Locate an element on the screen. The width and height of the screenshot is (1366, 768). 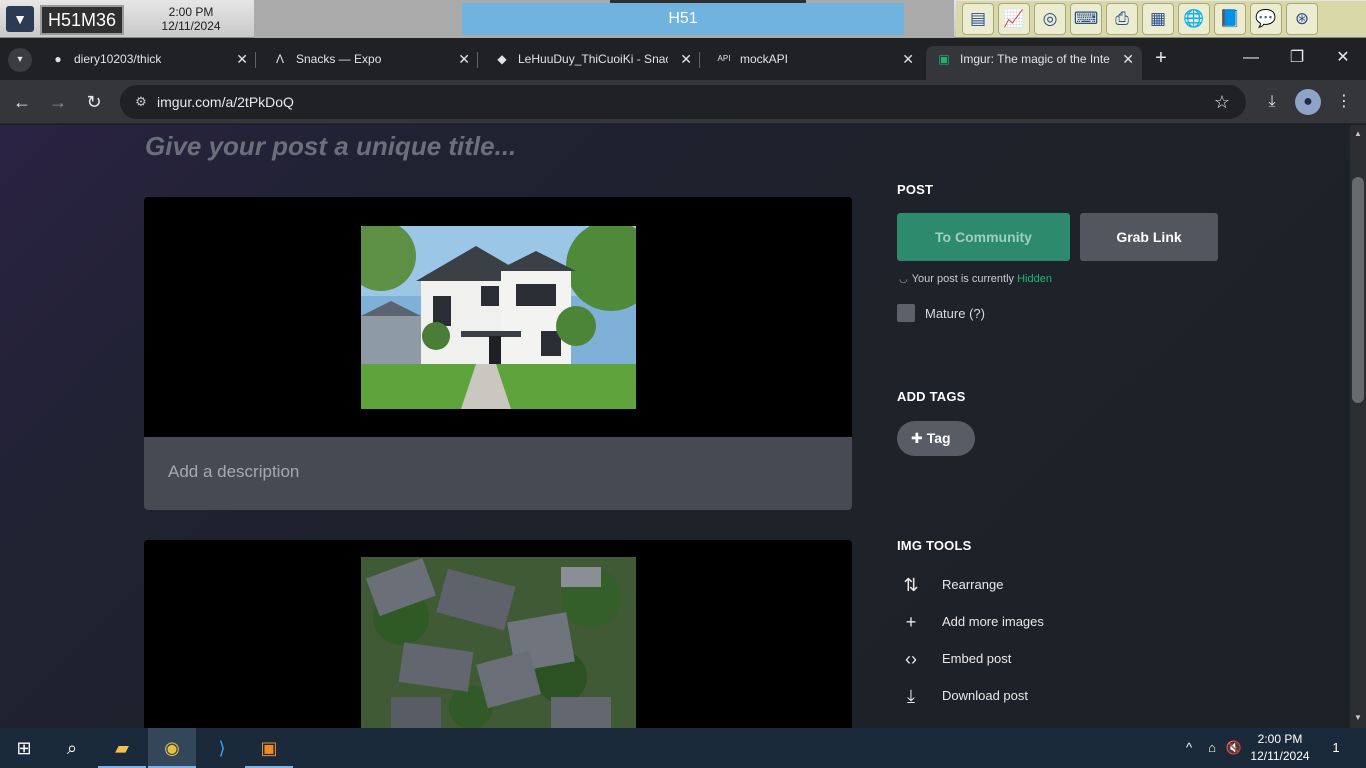
tab-expo: Λ Snacks — Expo ✕ is located at coordinates (370, 63).